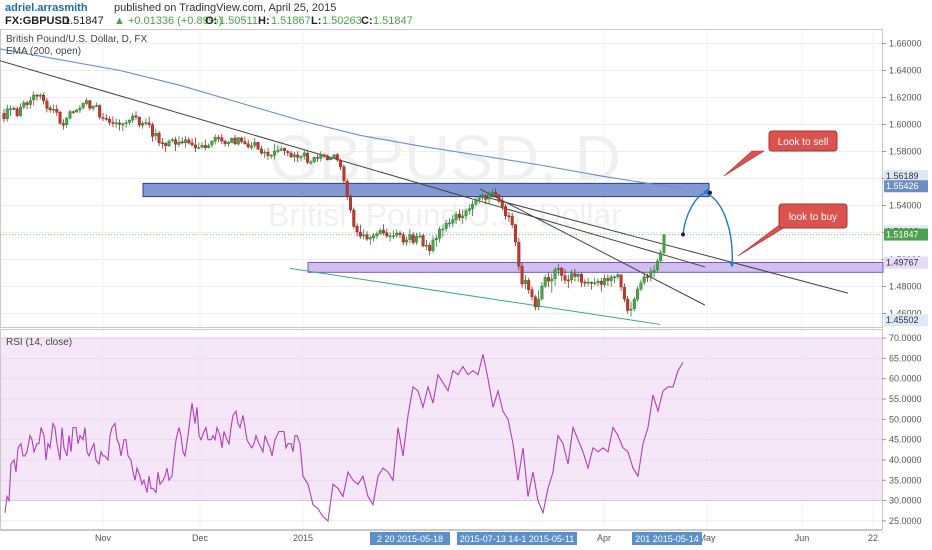  What do you see at coordinates (103, 538) in the screenshot?
I see `time-tick-label: Nov` at bounding box center [103, 538].